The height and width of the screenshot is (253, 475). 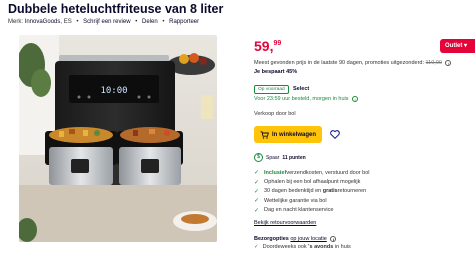 I want to click on price-main: 59,, so click(x=264, y=46).